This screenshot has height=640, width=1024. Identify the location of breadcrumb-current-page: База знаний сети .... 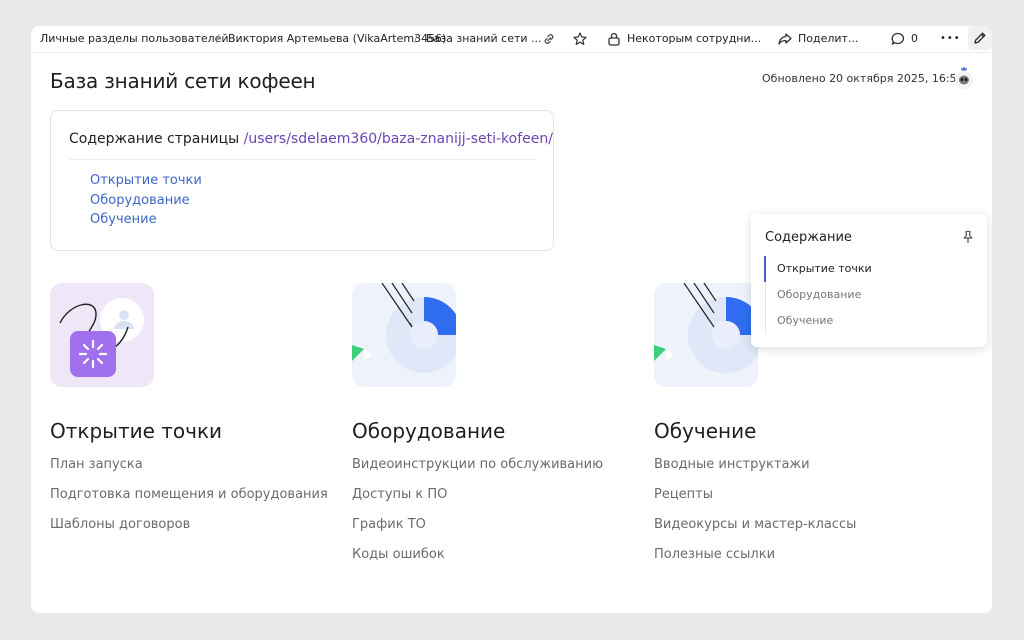
(484, 39).